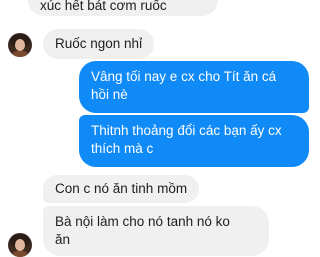 The image size is (320, 257). I want to click on message-text: Ruốc ngon nhỉ, so click(99, 43).